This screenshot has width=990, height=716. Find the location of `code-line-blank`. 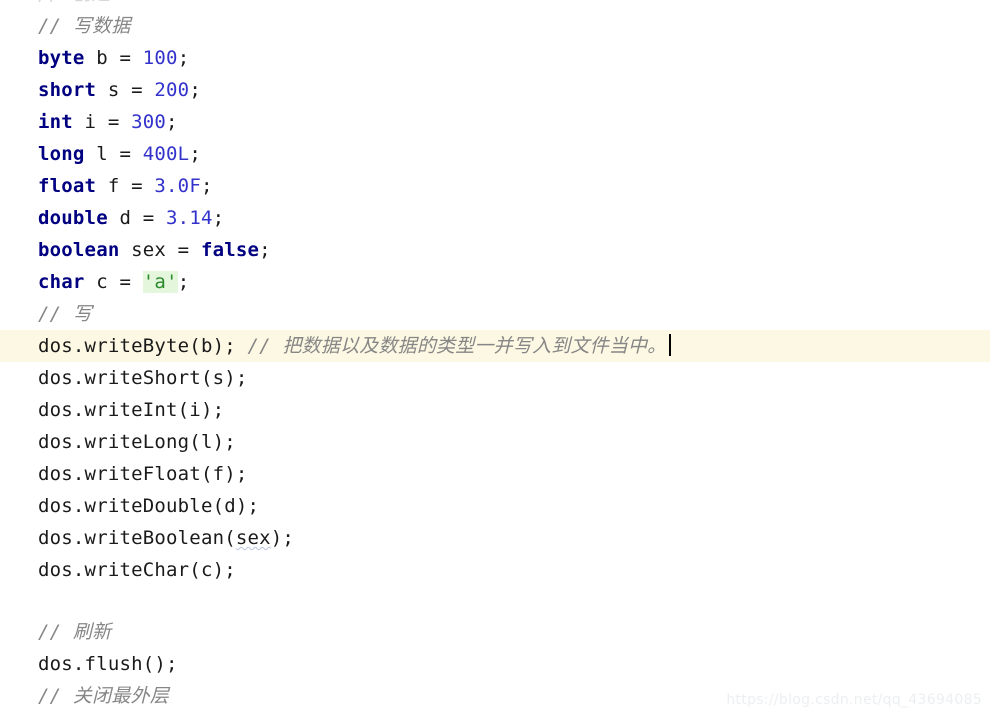

code-line-blank is located at coordinates (495, 601).